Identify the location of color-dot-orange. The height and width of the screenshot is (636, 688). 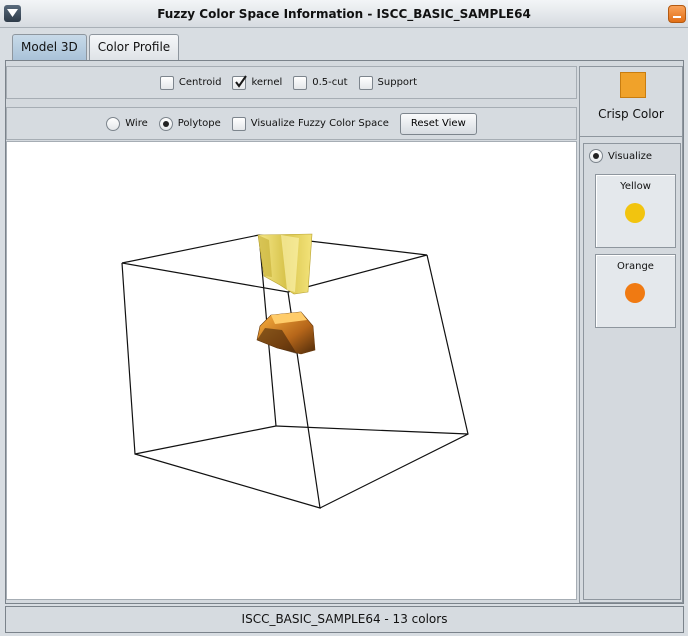
(635, 293).